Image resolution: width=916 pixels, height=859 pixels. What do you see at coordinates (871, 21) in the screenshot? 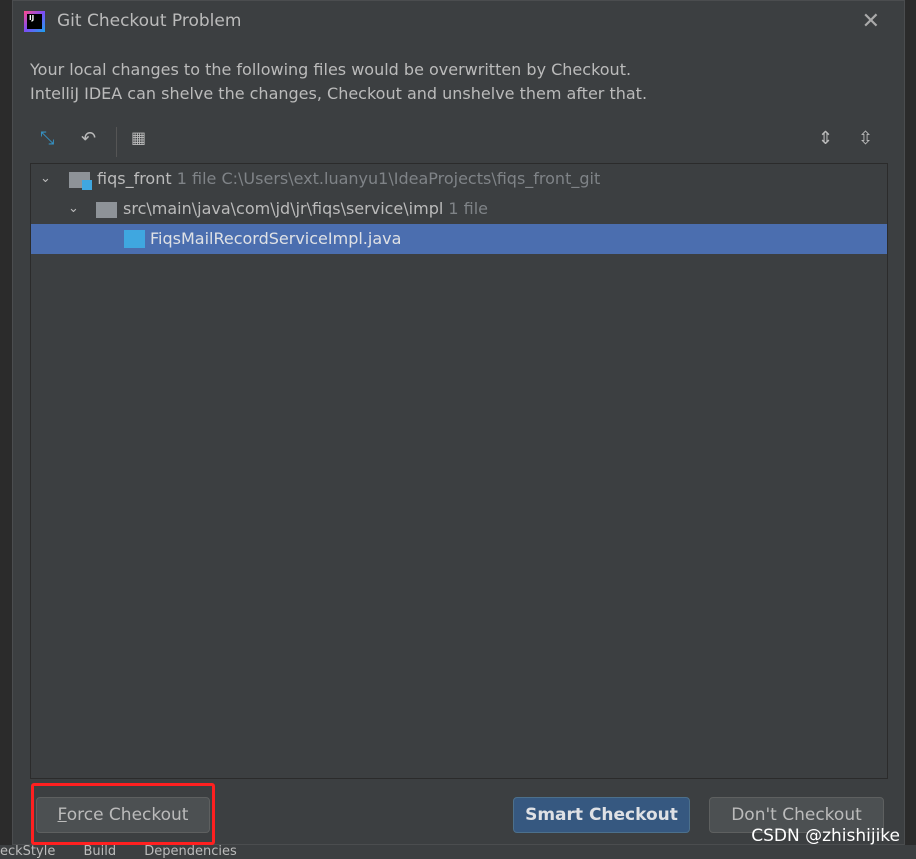
I see `close-icon: ✕` at bounding box center [871, 21].